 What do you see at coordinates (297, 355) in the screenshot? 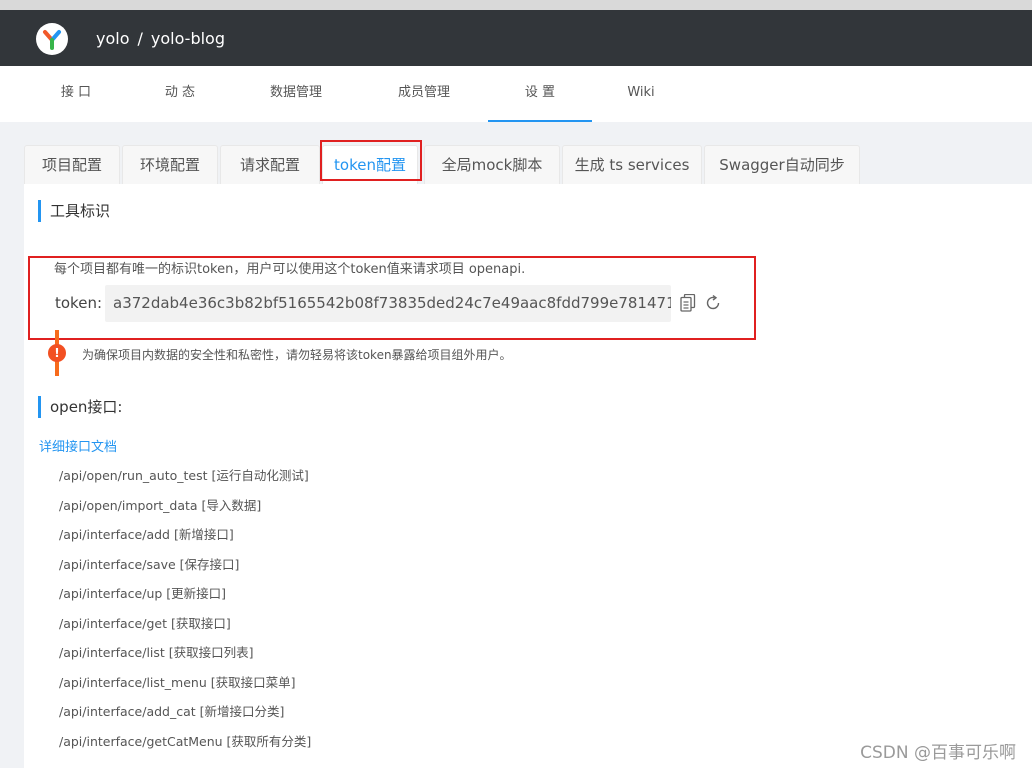
I see `warning-text: 为确保项目内数据的安全性和私密性，请勿轻易将该token暴露给项目组外用户。` at bounding box center [297, 355].